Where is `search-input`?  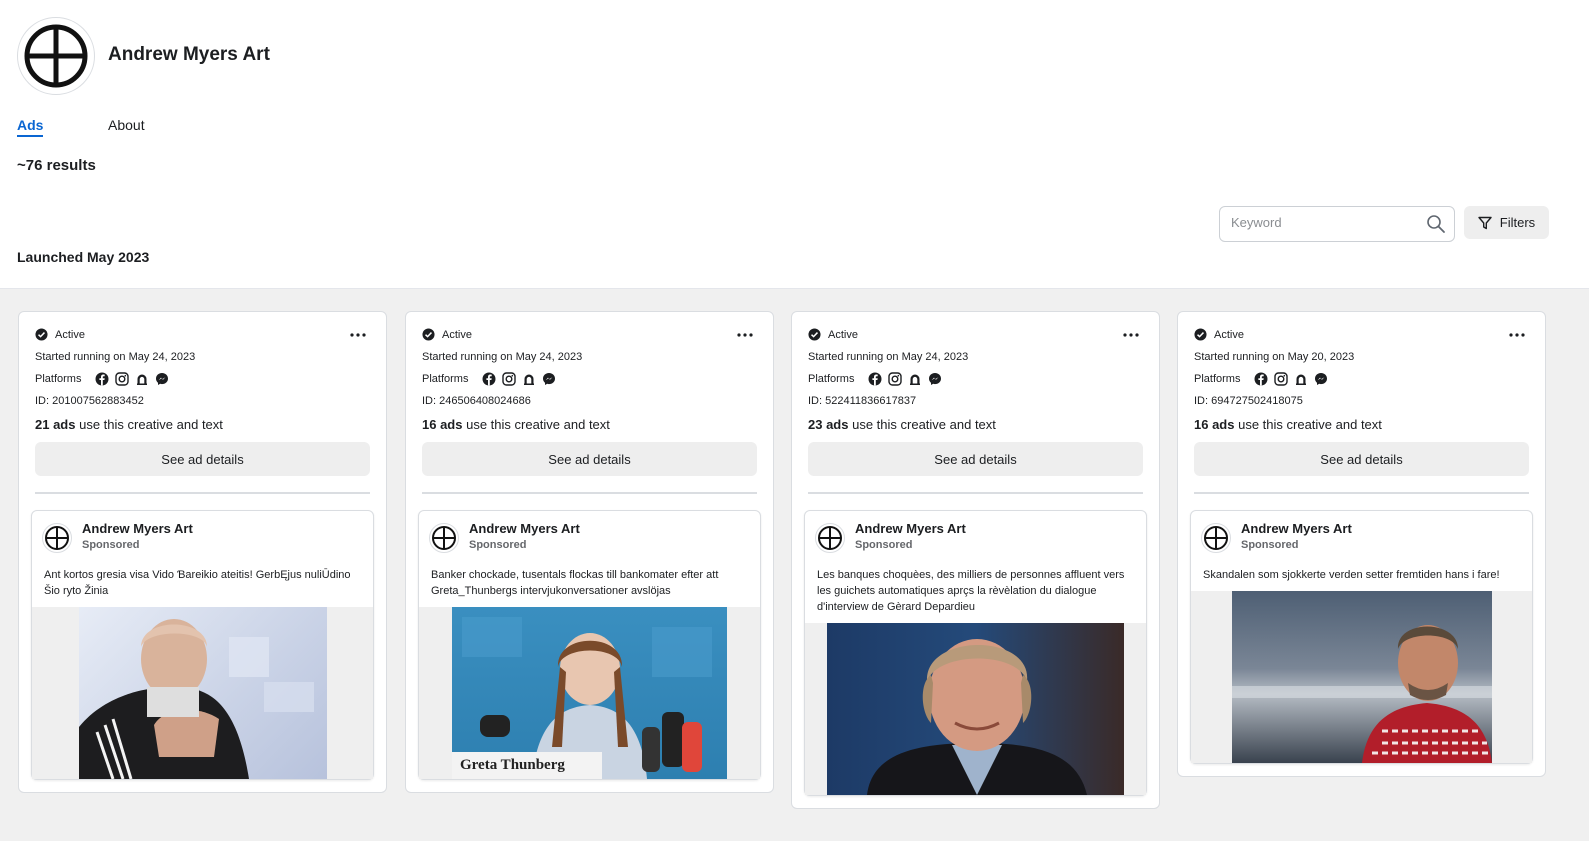 search-input is located at coordinates (1326, 222).